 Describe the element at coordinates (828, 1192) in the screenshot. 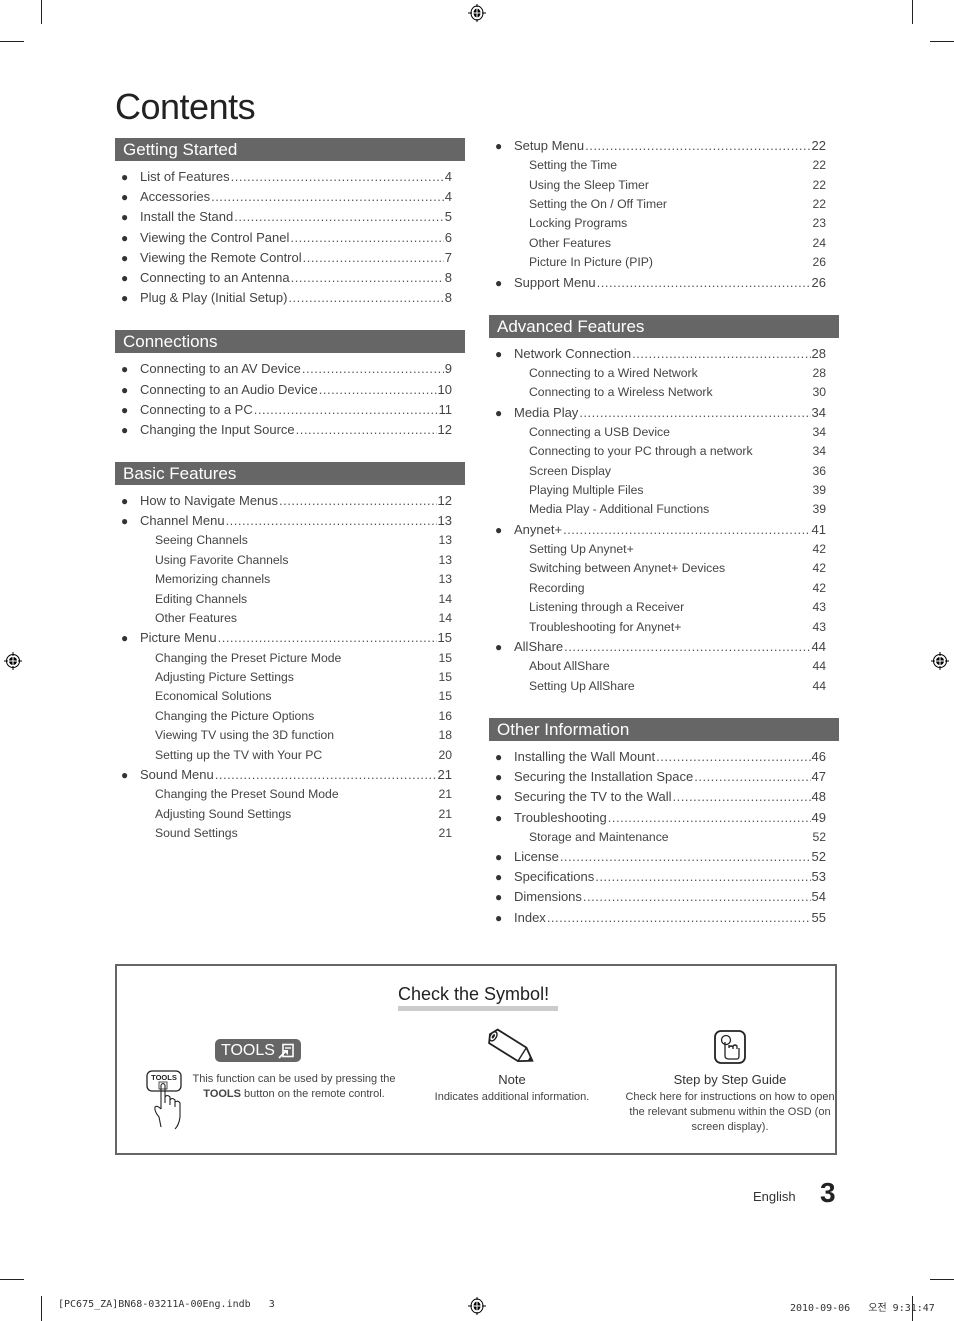

I see `footer-page-number: 3` at that location.